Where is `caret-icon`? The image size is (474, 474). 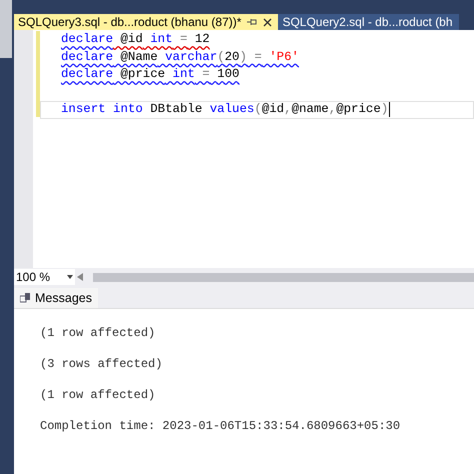 caret-icon is located at coordinates (70, 277).